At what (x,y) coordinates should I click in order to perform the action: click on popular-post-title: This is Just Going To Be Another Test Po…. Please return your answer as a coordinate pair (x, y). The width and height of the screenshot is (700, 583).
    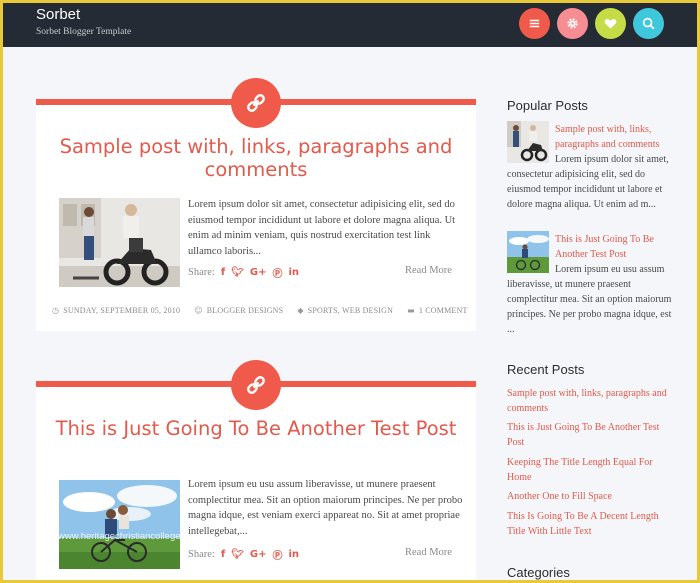
    Looking at the image, I should click on (615, 247).